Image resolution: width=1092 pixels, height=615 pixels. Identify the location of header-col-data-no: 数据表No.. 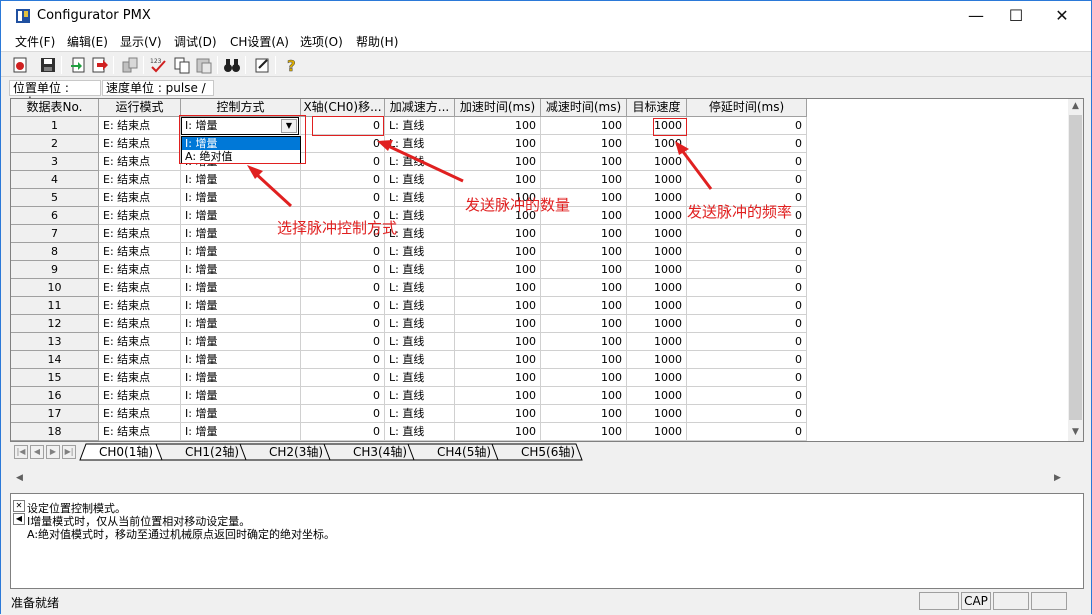
(55, 108).